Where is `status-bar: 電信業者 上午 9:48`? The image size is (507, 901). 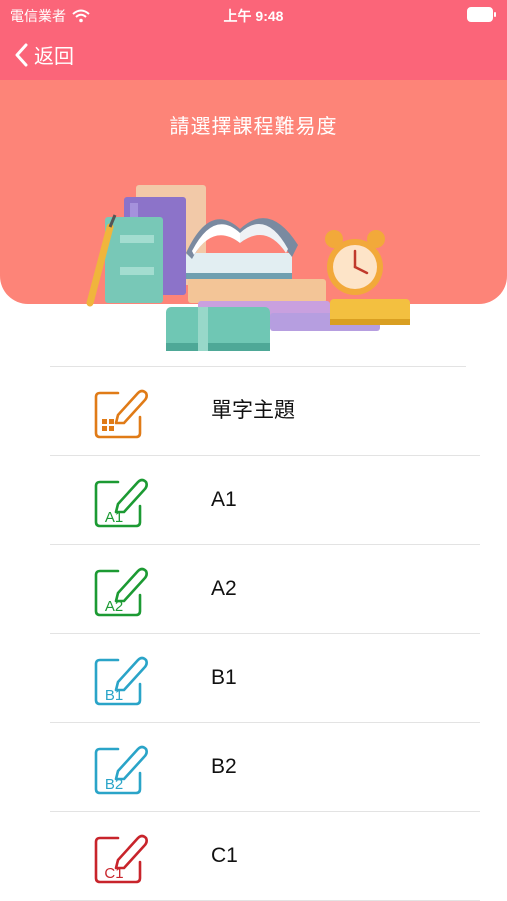 status-bar: 電信業者 上午 9:48 is located at coordinates (253, 14).